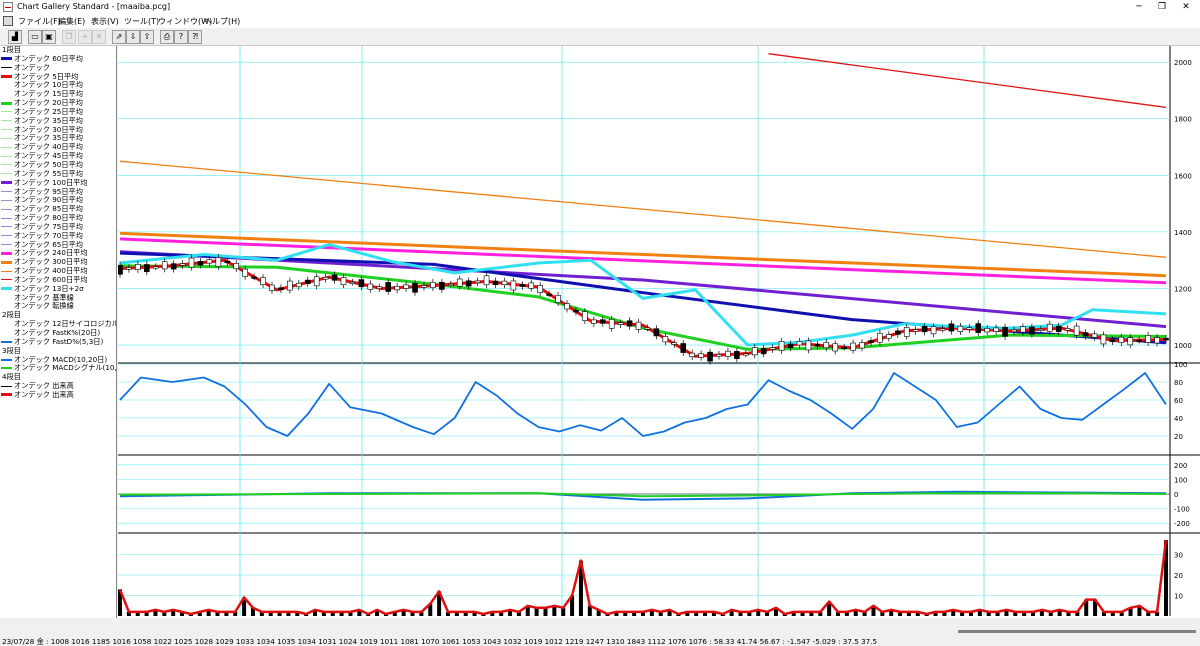 Image resolution: width=1200 pixels, height=646 pixels. I want to click on context-help-icon: ⁈, so click(195, 36).